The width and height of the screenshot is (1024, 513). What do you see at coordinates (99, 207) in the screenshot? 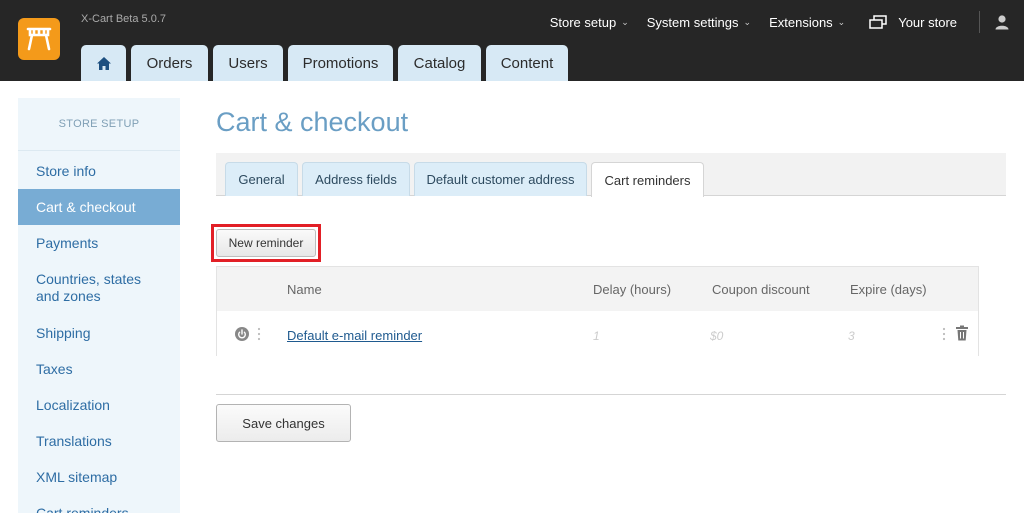
I see `sidebar-item-cart-checkout: Cart & checkout` at bounding box center [99, 207].